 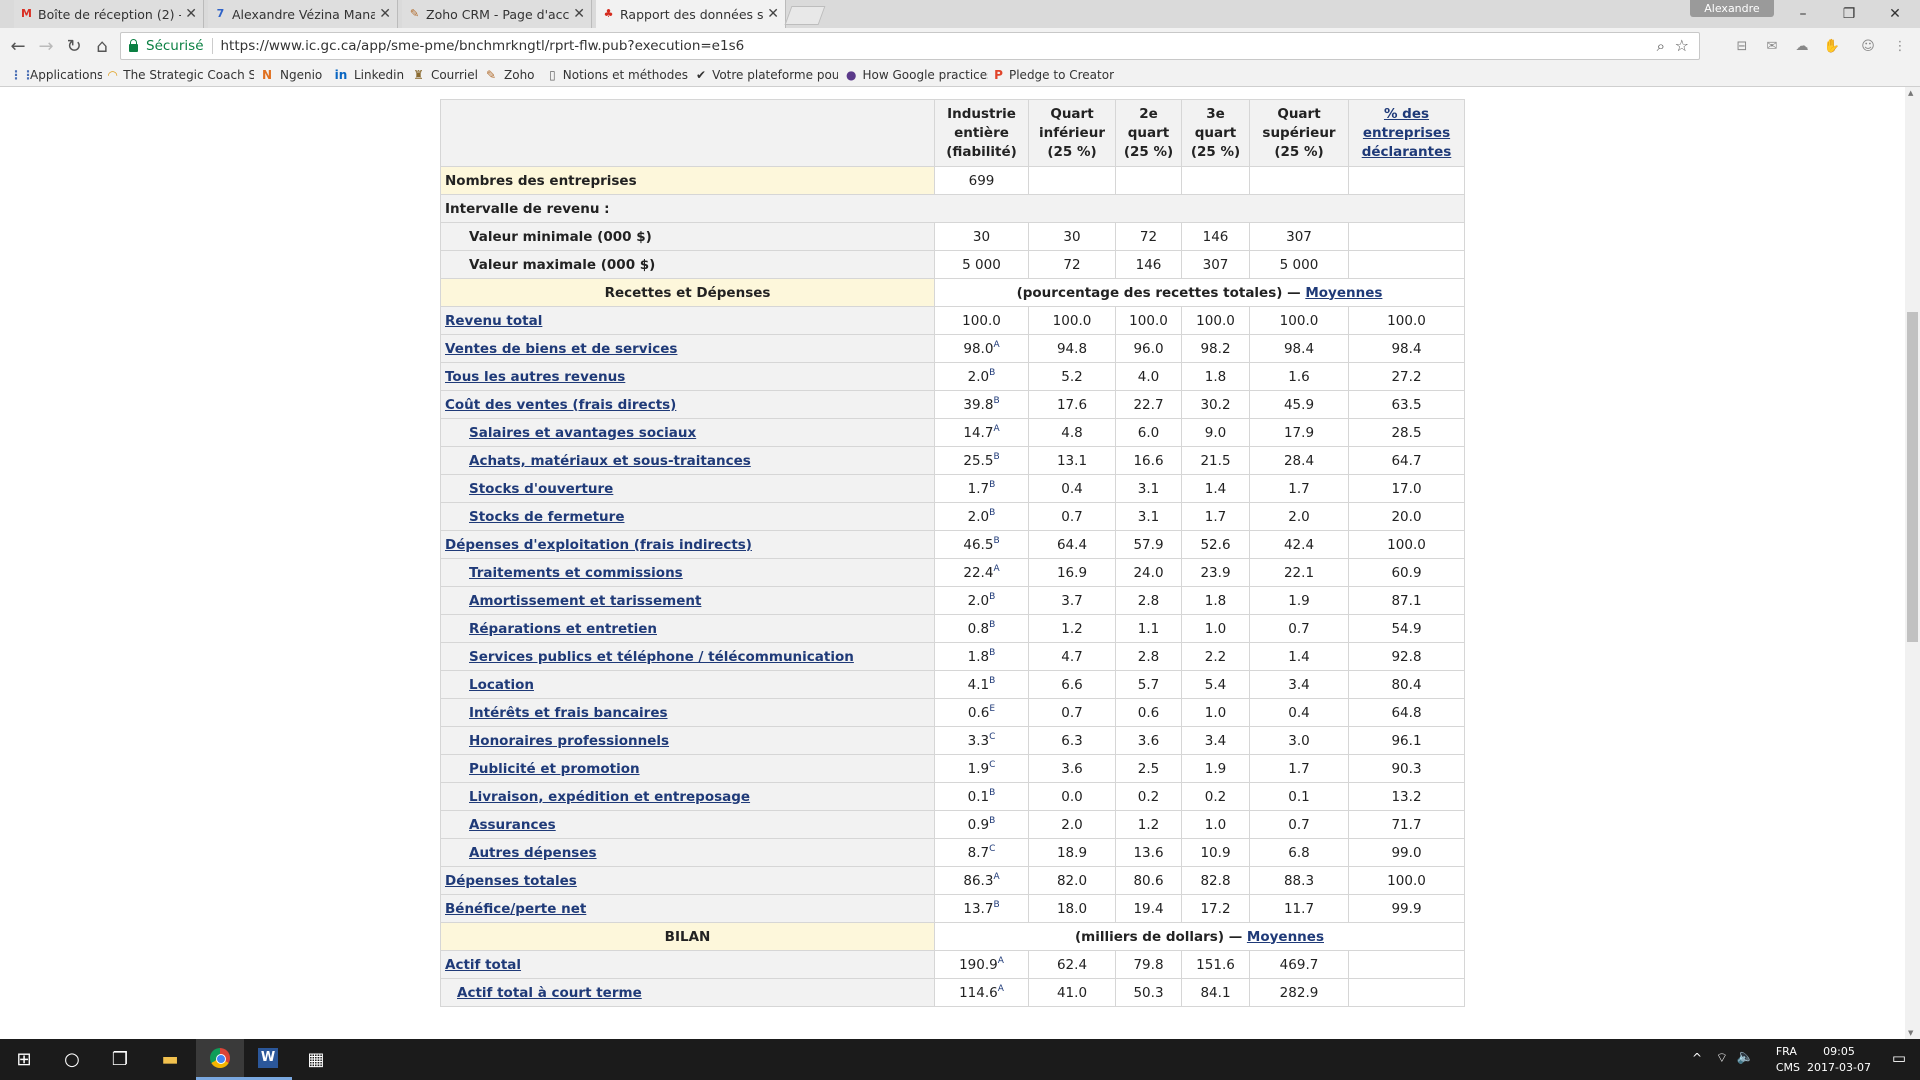 I want to click on cell-value: 6.0, so click(x=1148, y=432).